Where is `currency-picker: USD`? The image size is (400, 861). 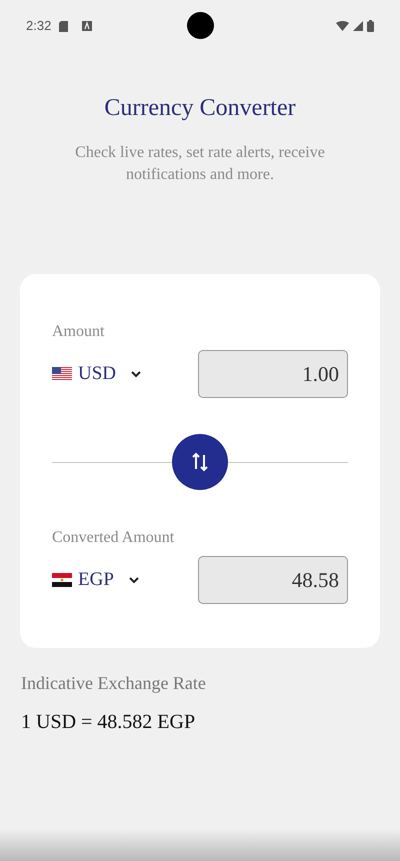 currency-picker: USD is located at coordinates (97, 374).